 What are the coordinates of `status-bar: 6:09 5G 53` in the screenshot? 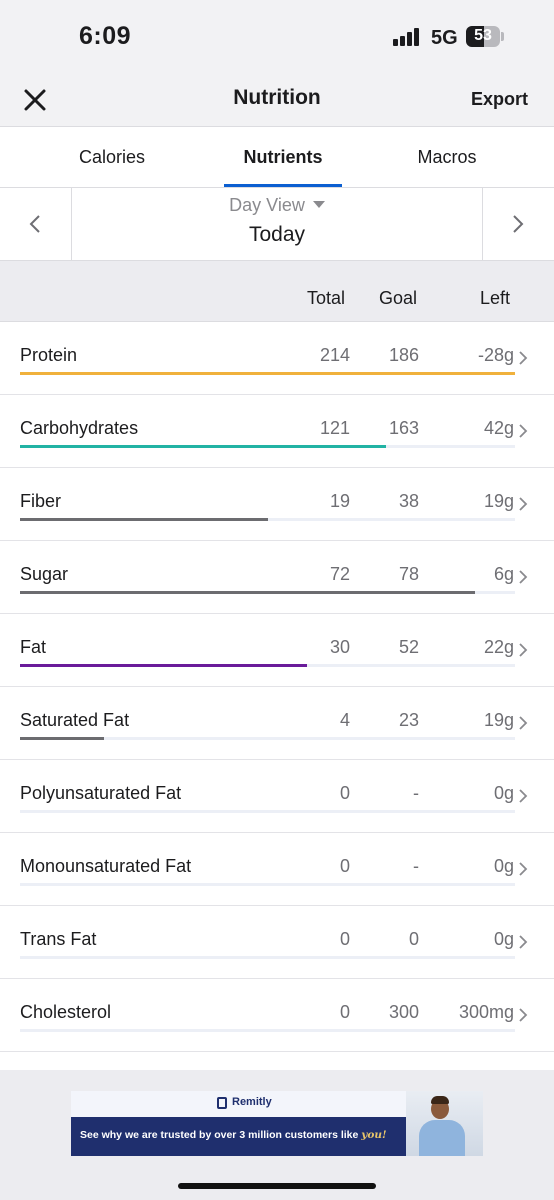 It's located at (277, 36).